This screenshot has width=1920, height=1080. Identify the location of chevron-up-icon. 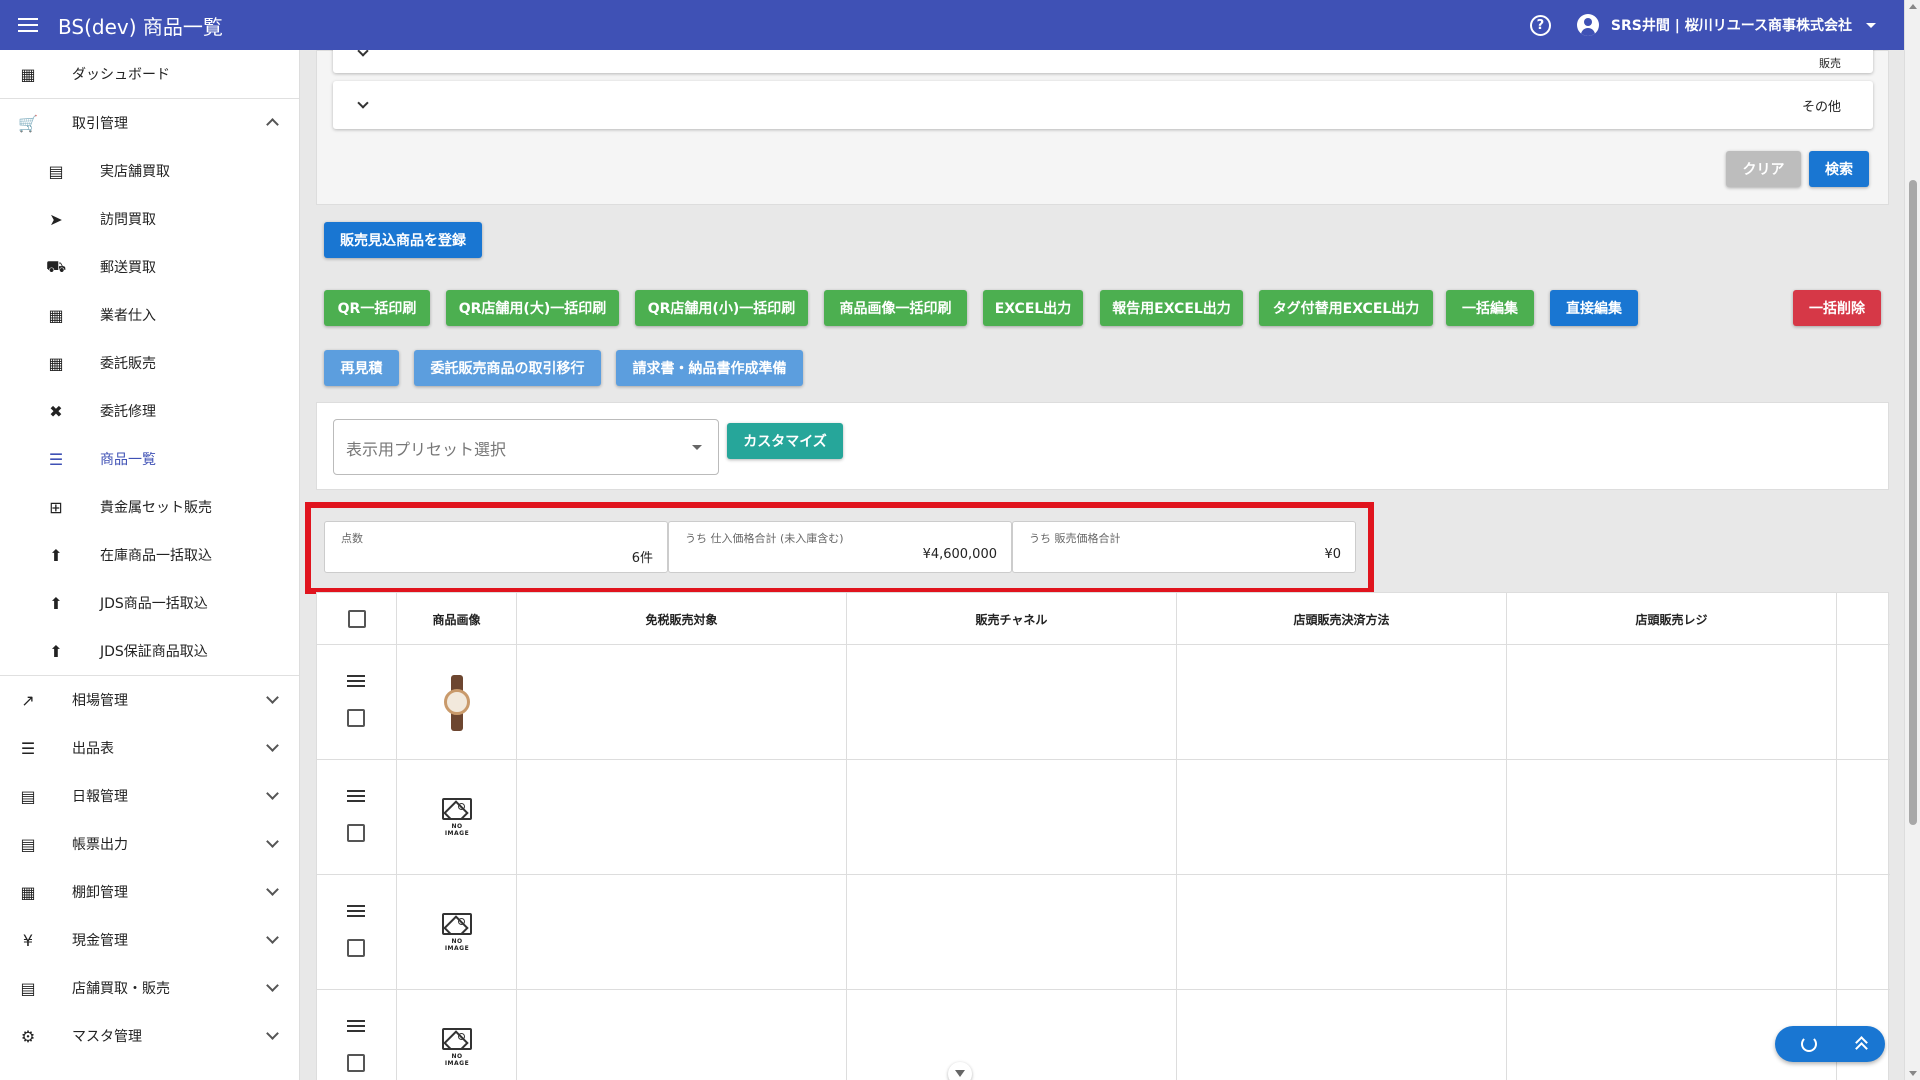
(272, 124).